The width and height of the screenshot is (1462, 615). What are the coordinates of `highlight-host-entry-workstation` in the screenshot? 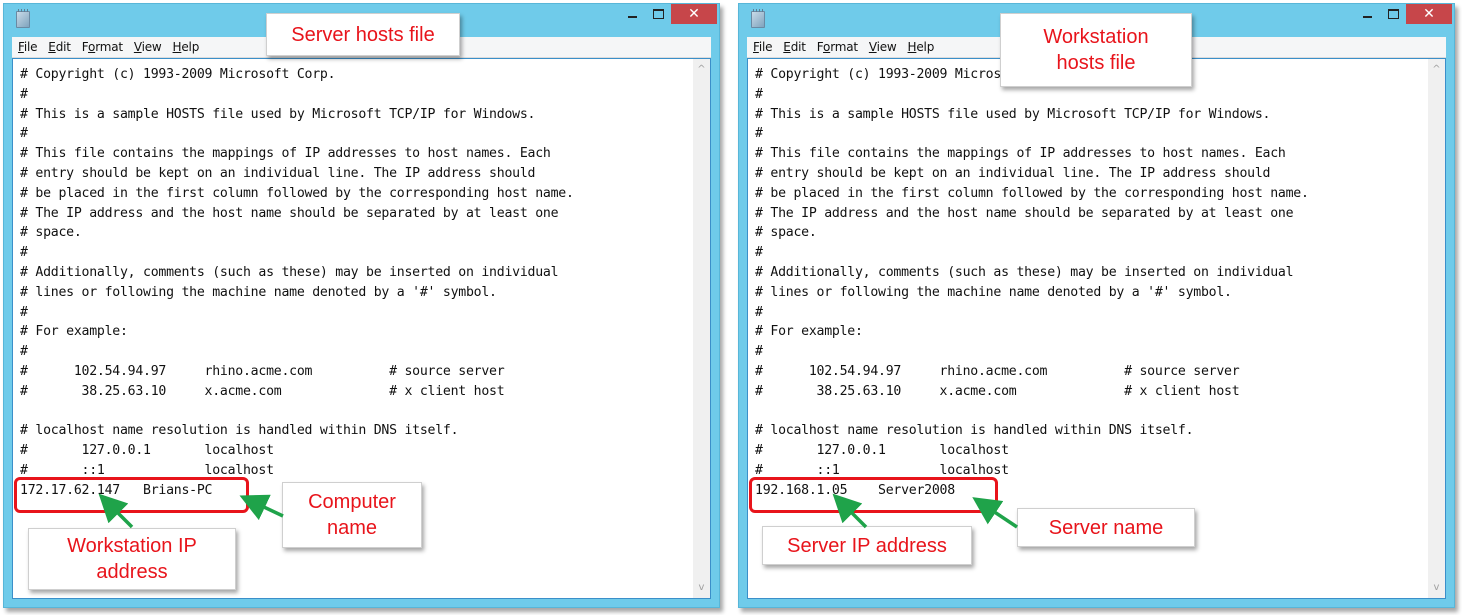 It's located at (873, 495).